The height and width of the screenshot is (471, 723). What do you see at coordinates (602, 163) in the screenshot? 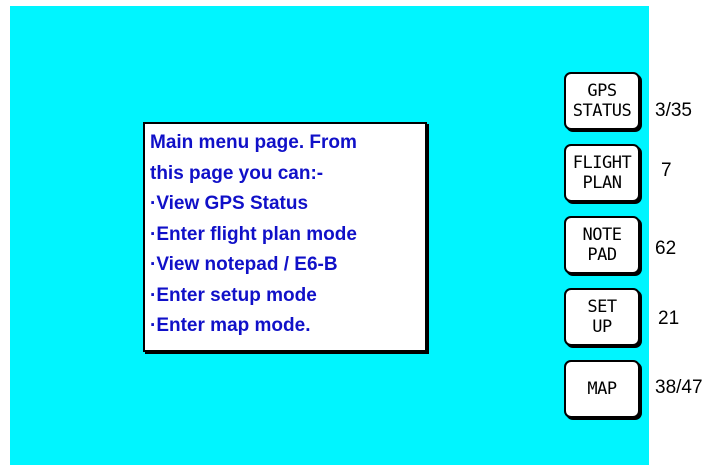
I see `button-label-line1: FLIGHT` at bounding box center [602, 163].